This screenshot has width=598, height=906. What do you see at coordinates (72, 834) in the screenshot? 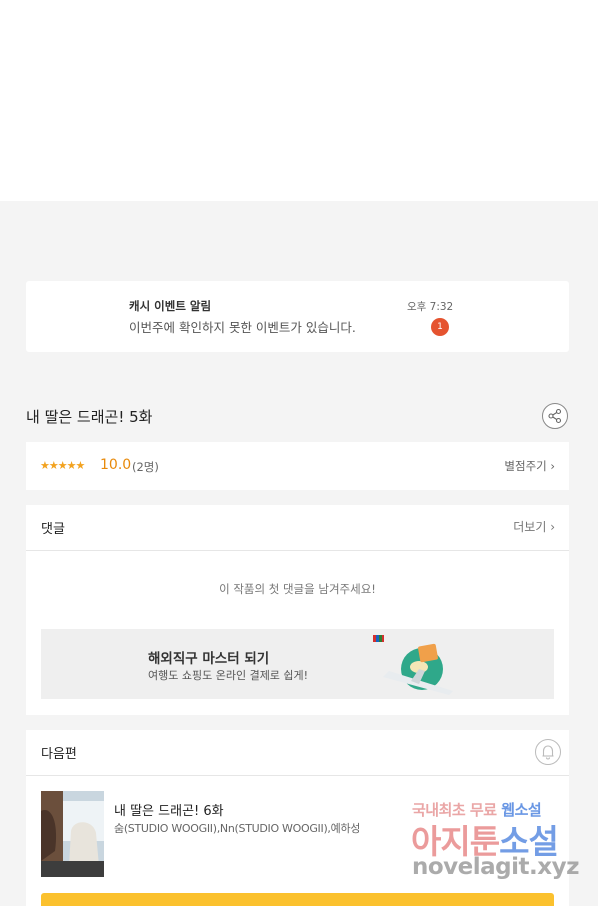
I see `next-episode-thumbnail` at bounding box center [72, 834].